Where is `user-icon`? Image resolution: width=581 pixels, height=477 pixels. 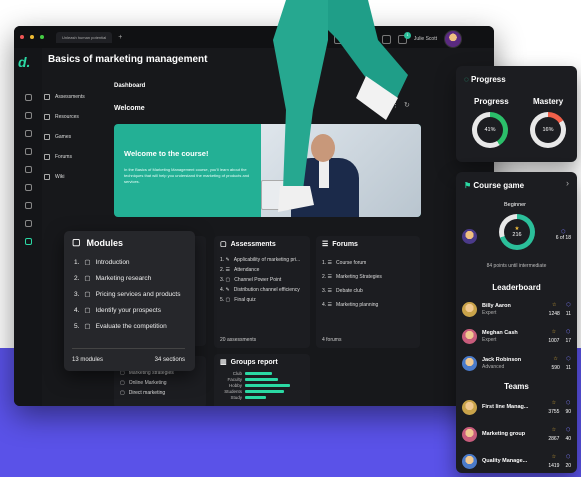 user-icon is located at coordinates (28, 169).